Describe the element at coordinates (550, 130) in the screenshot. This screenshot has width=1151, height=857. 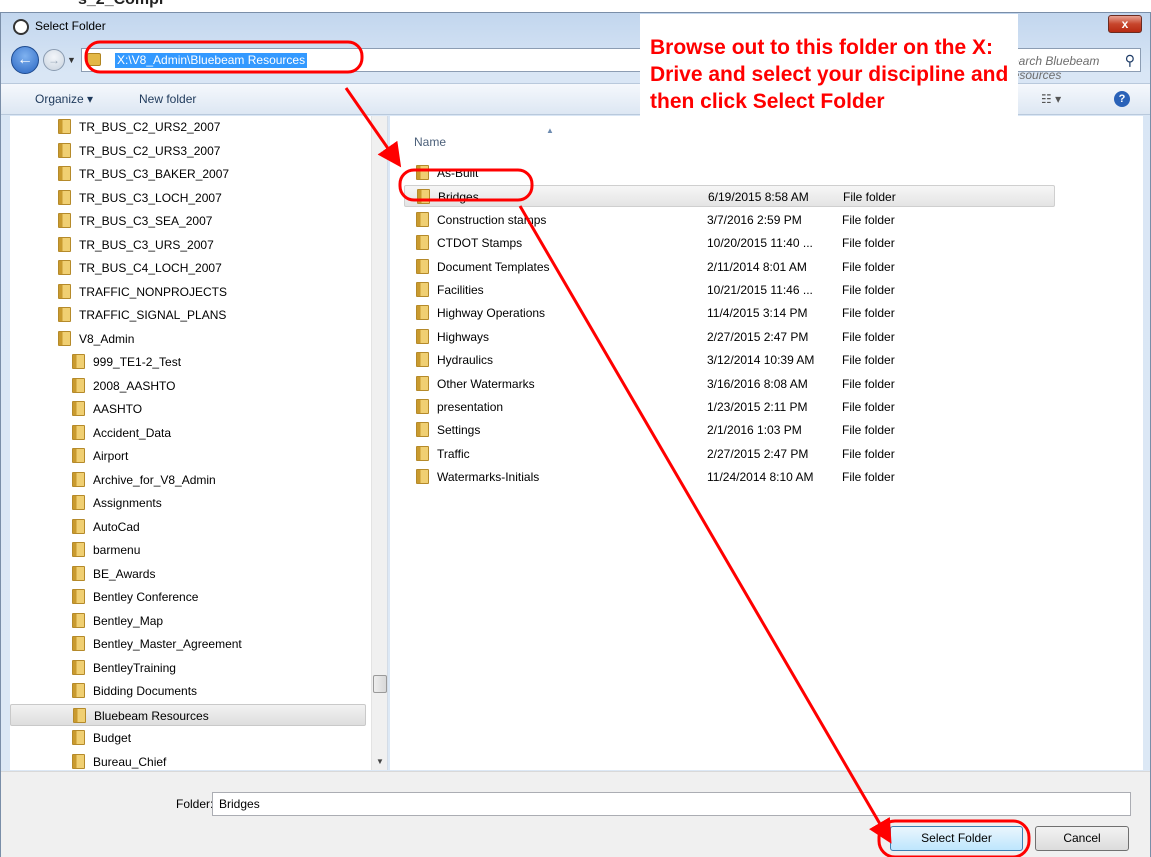
I see `sort-ascending-icon: ▲` at that location.